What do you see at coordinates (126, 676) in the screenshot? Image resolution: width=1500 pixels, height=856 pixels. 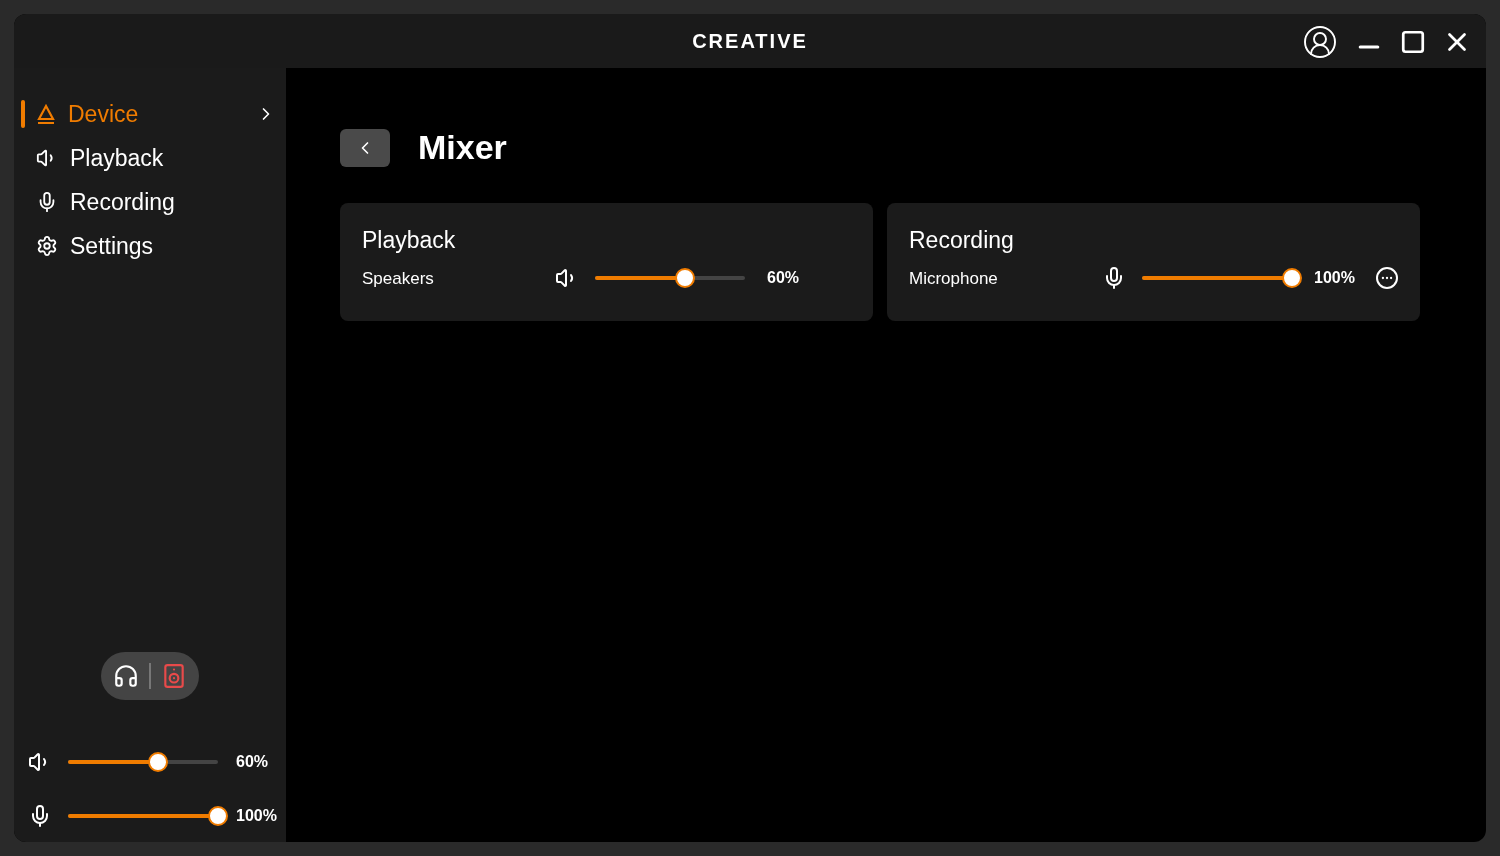 I see `headphones-icon` at bounding box center [126, 676].